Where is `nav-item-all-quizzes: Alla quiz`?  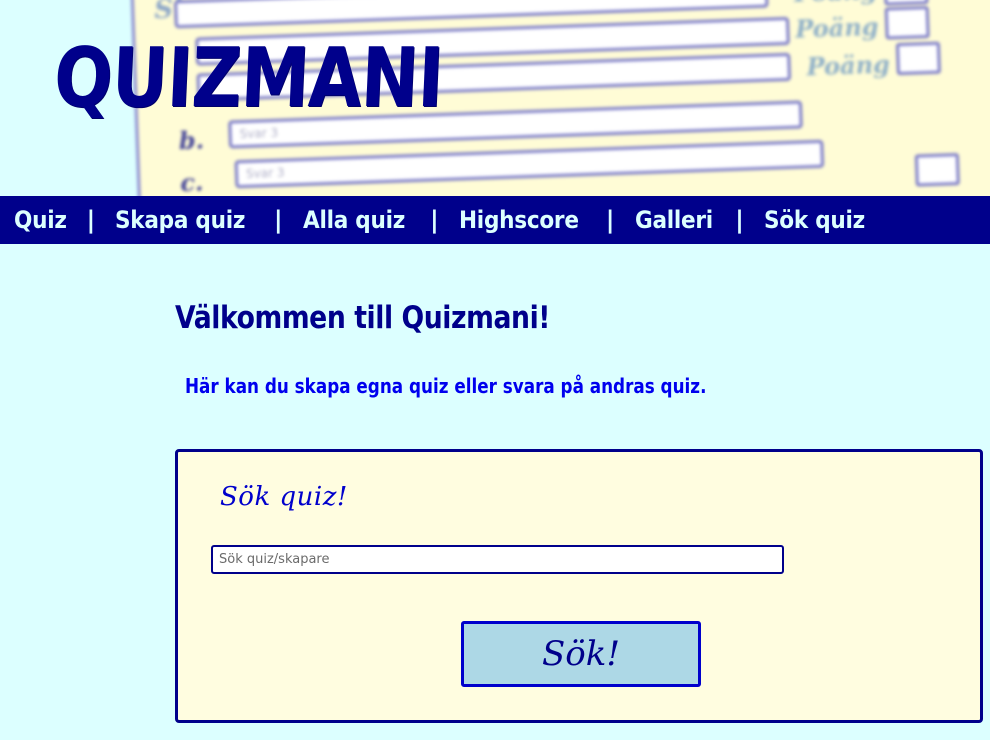
nav-item-all-quizzes: Alla quiz is located at coordinates (354, 220).